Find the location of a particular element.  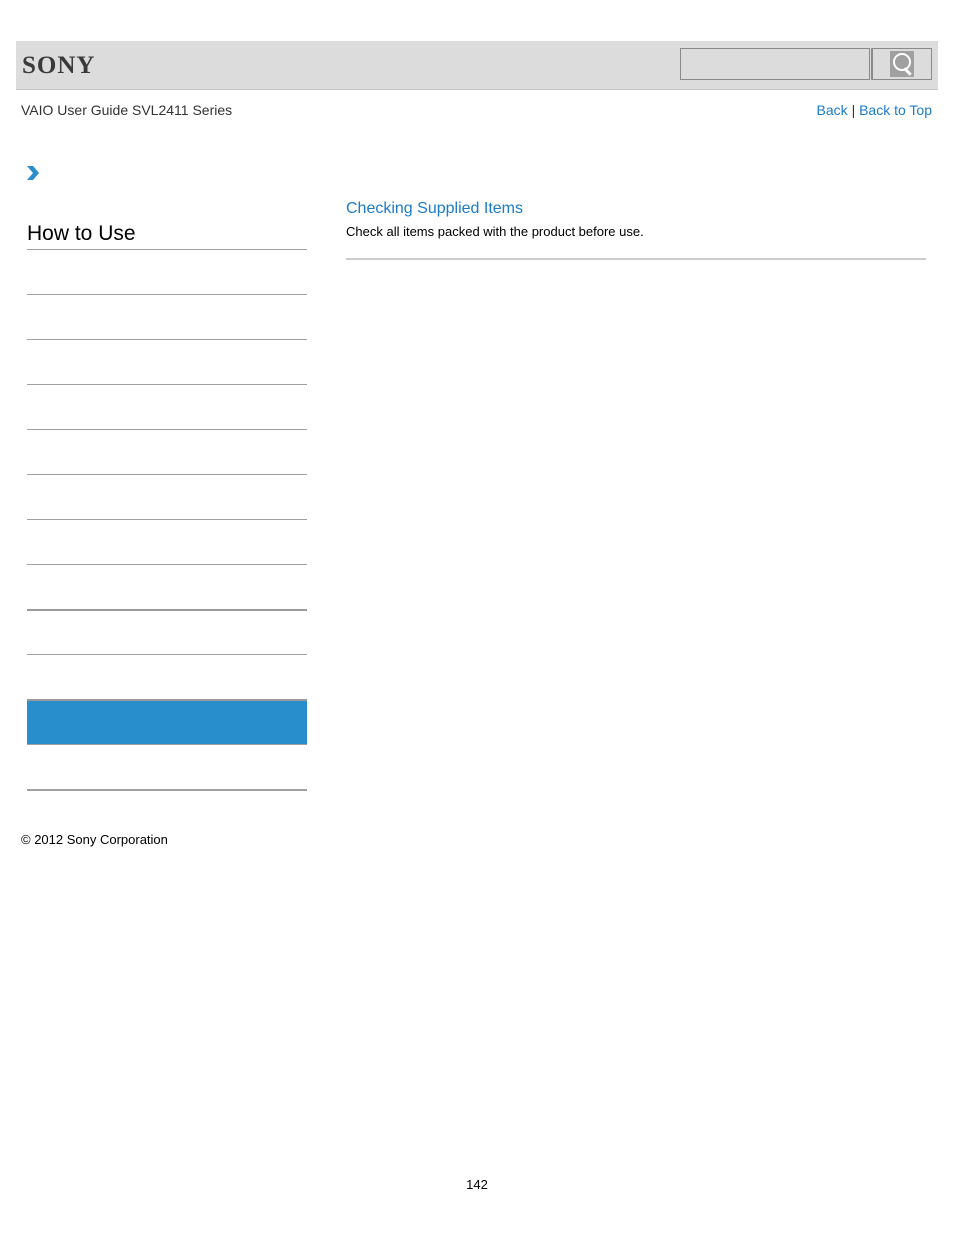

copyright: © 2012 Sony Corporation is located at coordinates (94, 839).